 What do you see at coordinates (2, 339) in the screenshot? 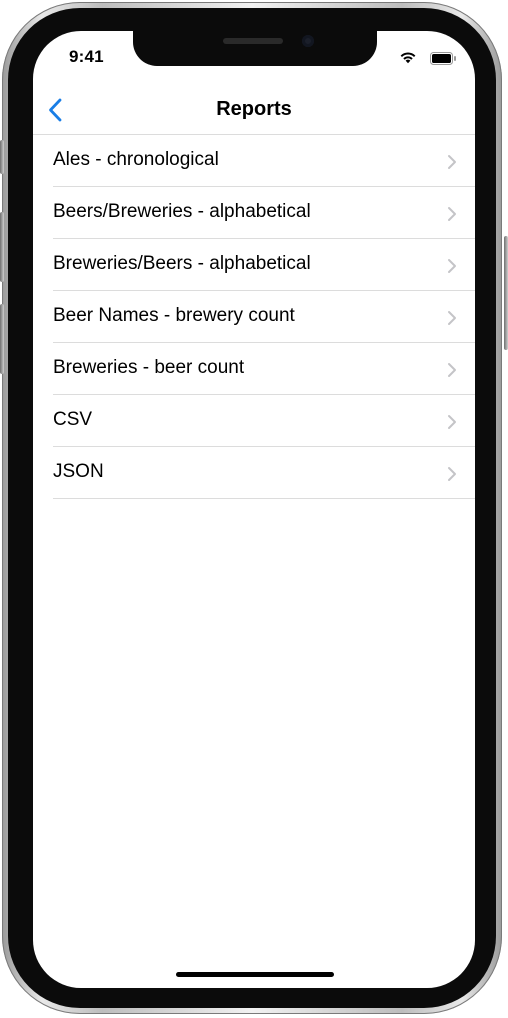
I see `volume-down-button` at bounding box center [2, 339].